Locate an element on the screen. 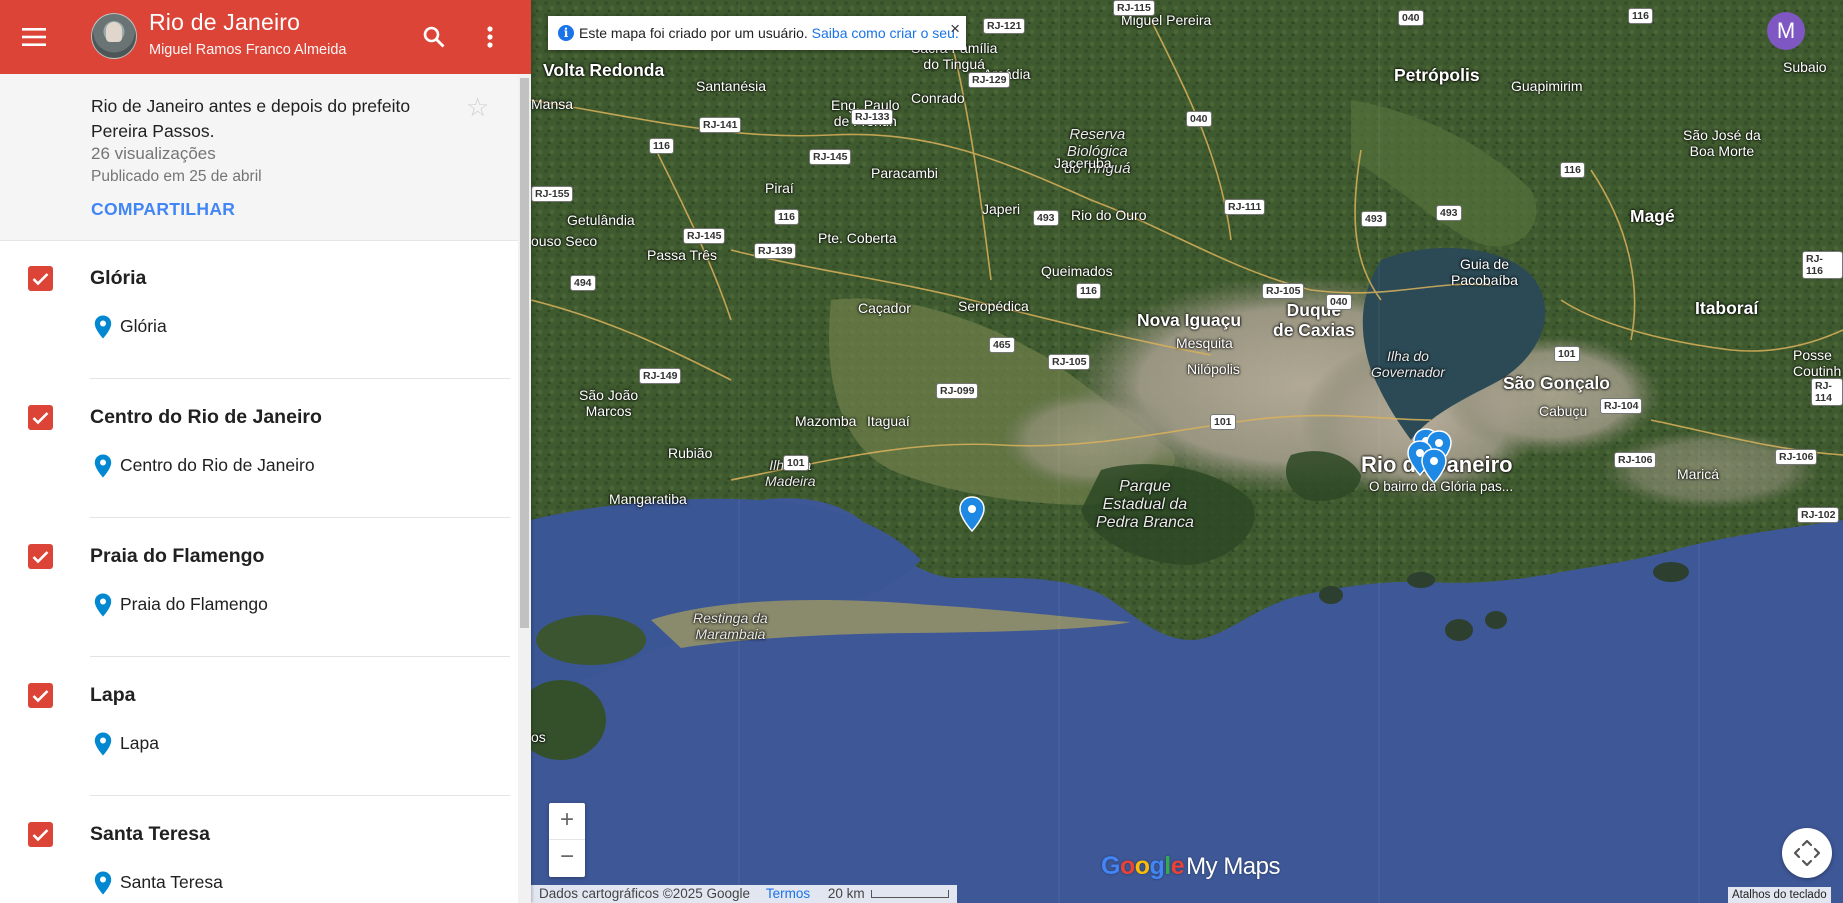 The height and width of the screenshot is (903, 1843). label-ilha-do-governador: Ilha do Governador is located at coordinates (1408, 364).